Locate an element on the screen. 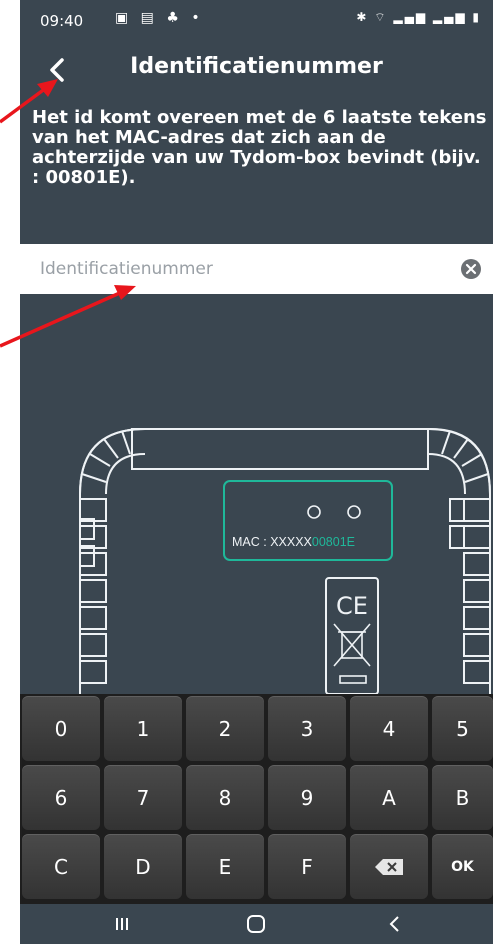 Image resolution: width=493 pixels, height=944 pixels. status-bar: 09:40 ▣ ▤ ♣ • ✱ ⌔ ▂▄▆ ▂▄▆ ▮ is located at coordinates (256, 21).